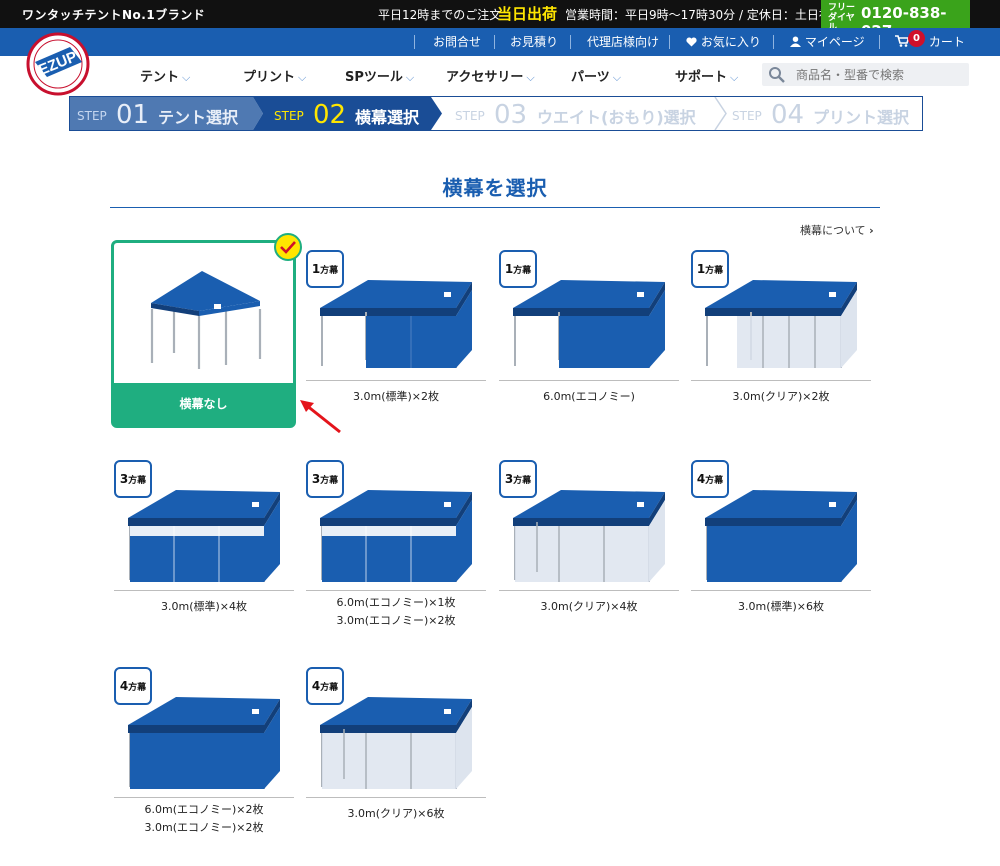 This screenshot has width=1000, height=866. What do you see at coordinates (871, 230) in the screenshot?
I see `chevron-right-icon: ›` at bounding box center [871, 230].